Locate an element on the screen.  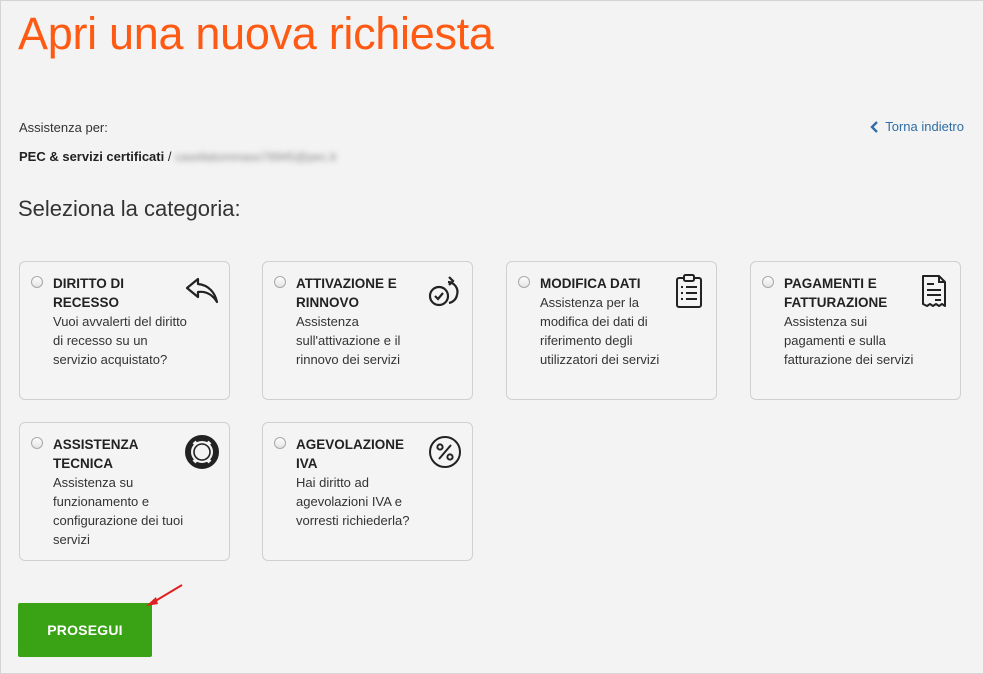
category-title: DIRITTO DI RECESSO is located at coordinates (89, 293).